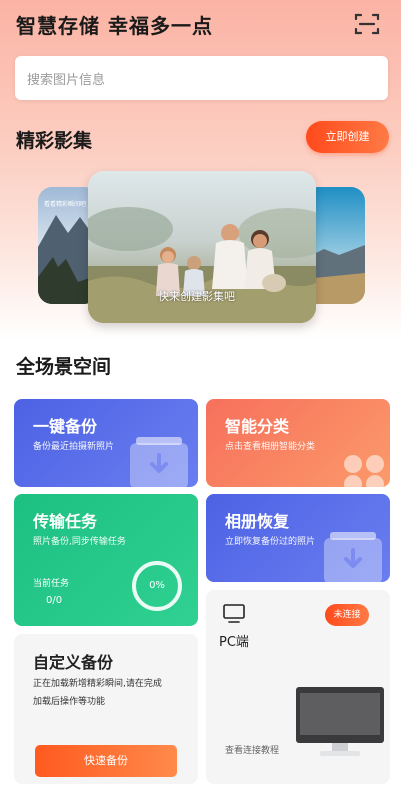 The height and width of the screenshot is (789, 401). What do you see at coordinates (54, 600) in the screenshot?
I see `current-task-value: 0/0` at bounding box center [54, 600].